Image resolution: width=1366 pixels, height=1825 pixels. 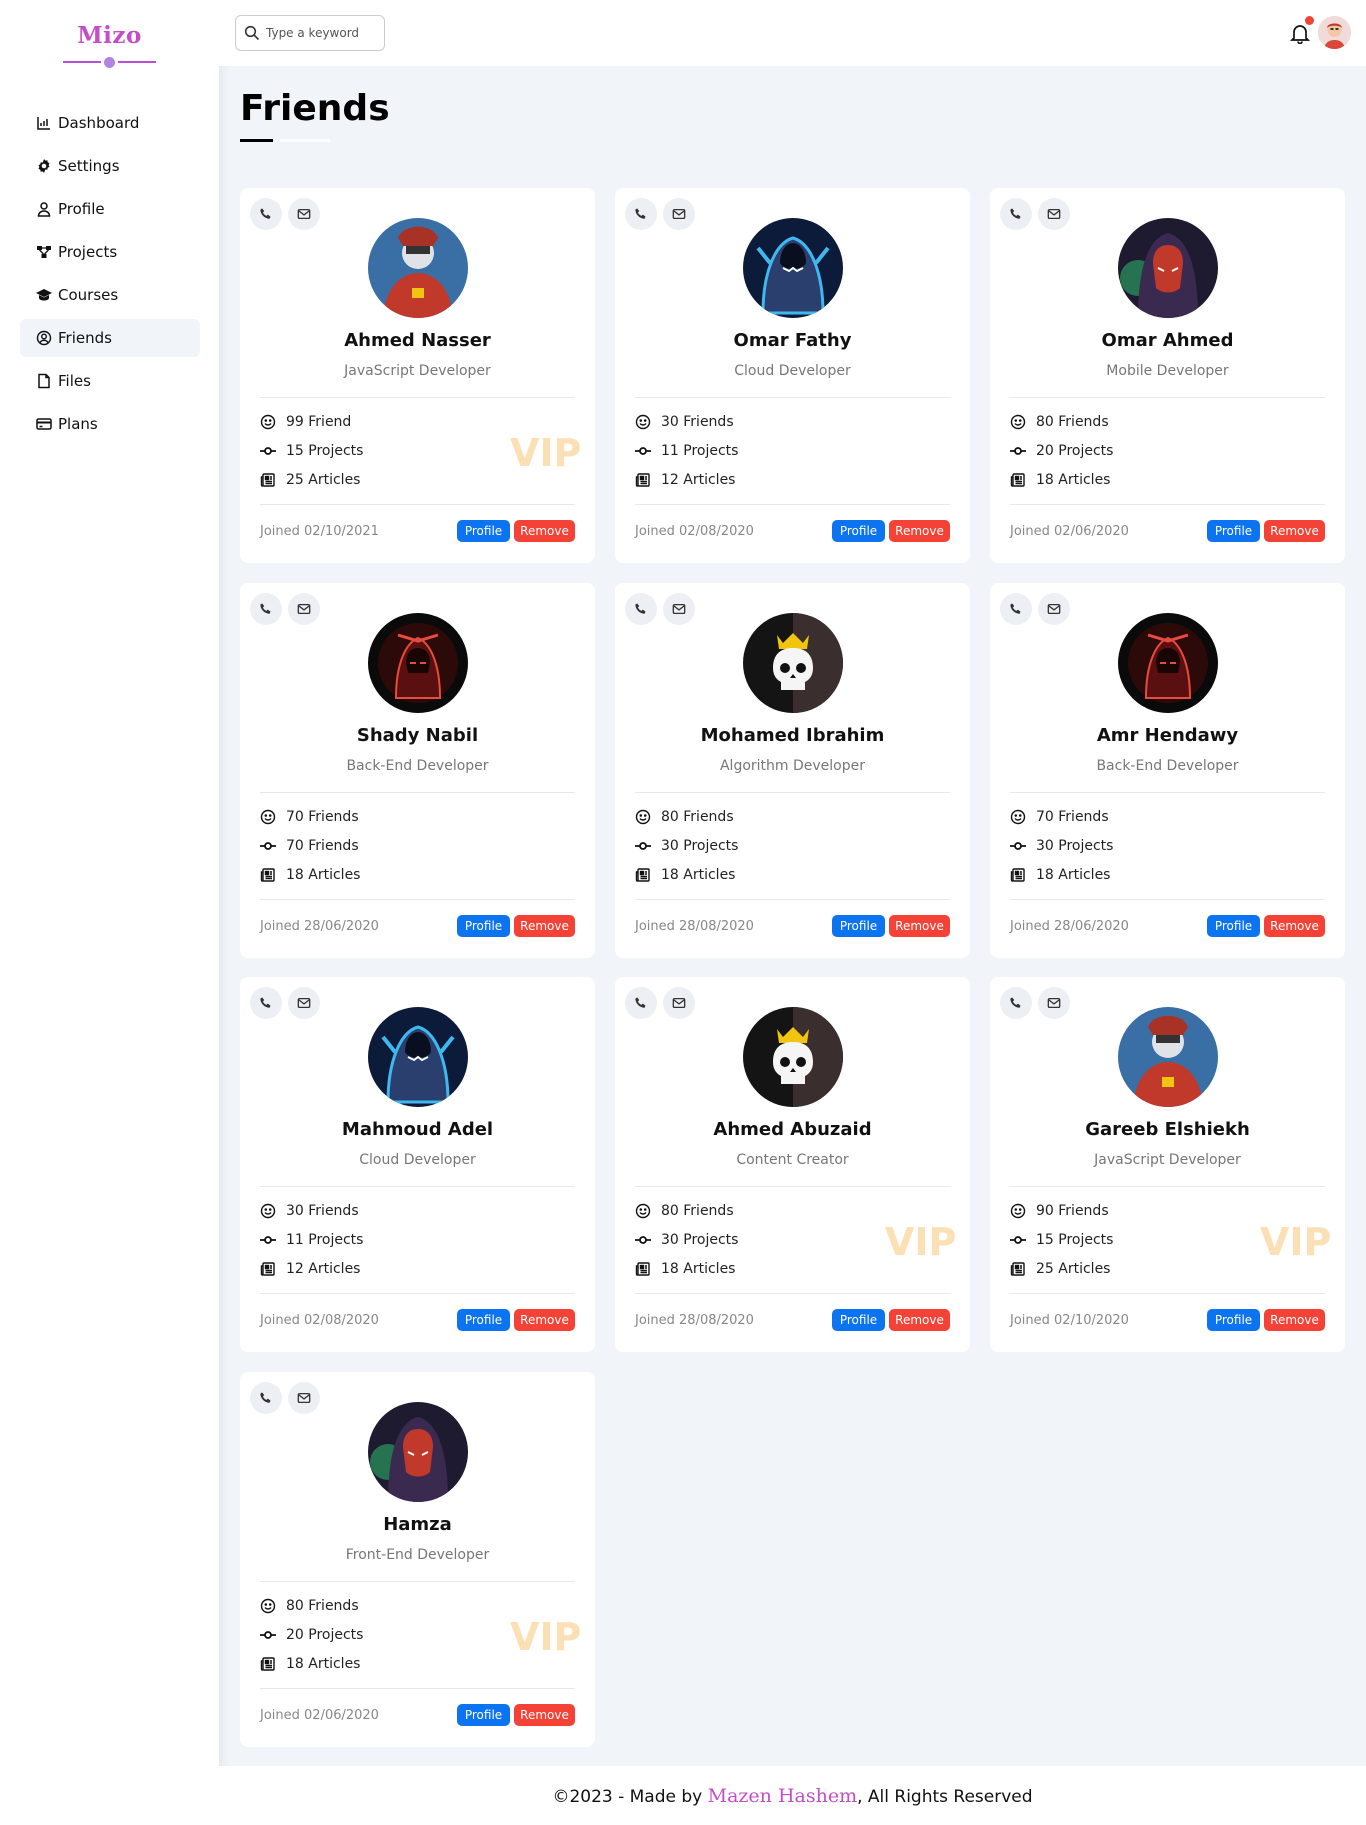 I want to click on credit-card-icon, so click(x=44, y=424).